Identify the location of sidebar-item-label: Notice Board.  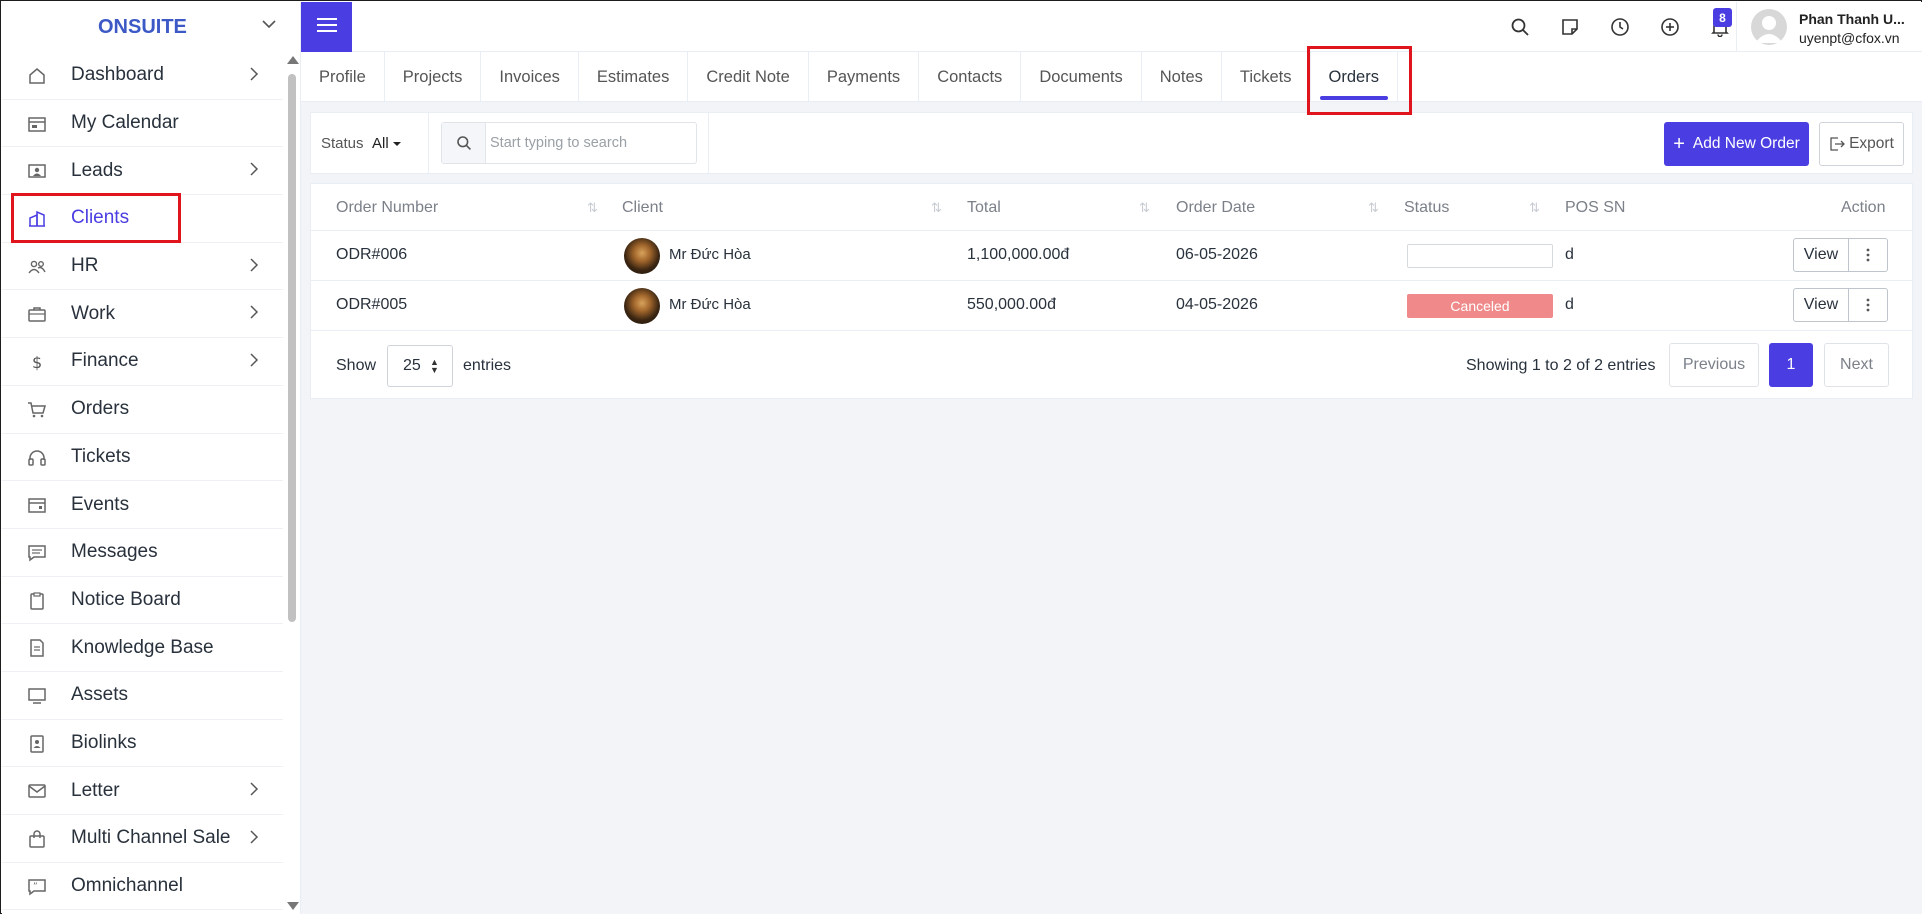
(126, 599).